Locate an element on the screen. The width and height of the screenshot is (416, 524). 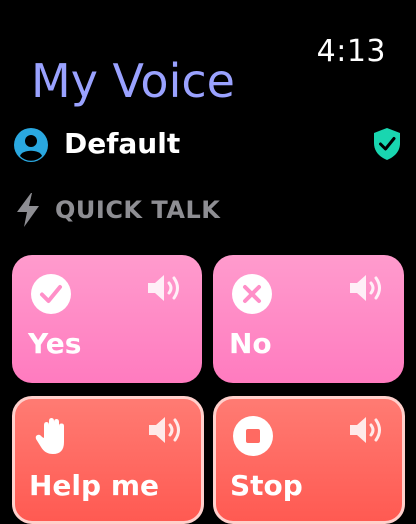
tile-help-me: Help me is located at coordinates (108, 460).